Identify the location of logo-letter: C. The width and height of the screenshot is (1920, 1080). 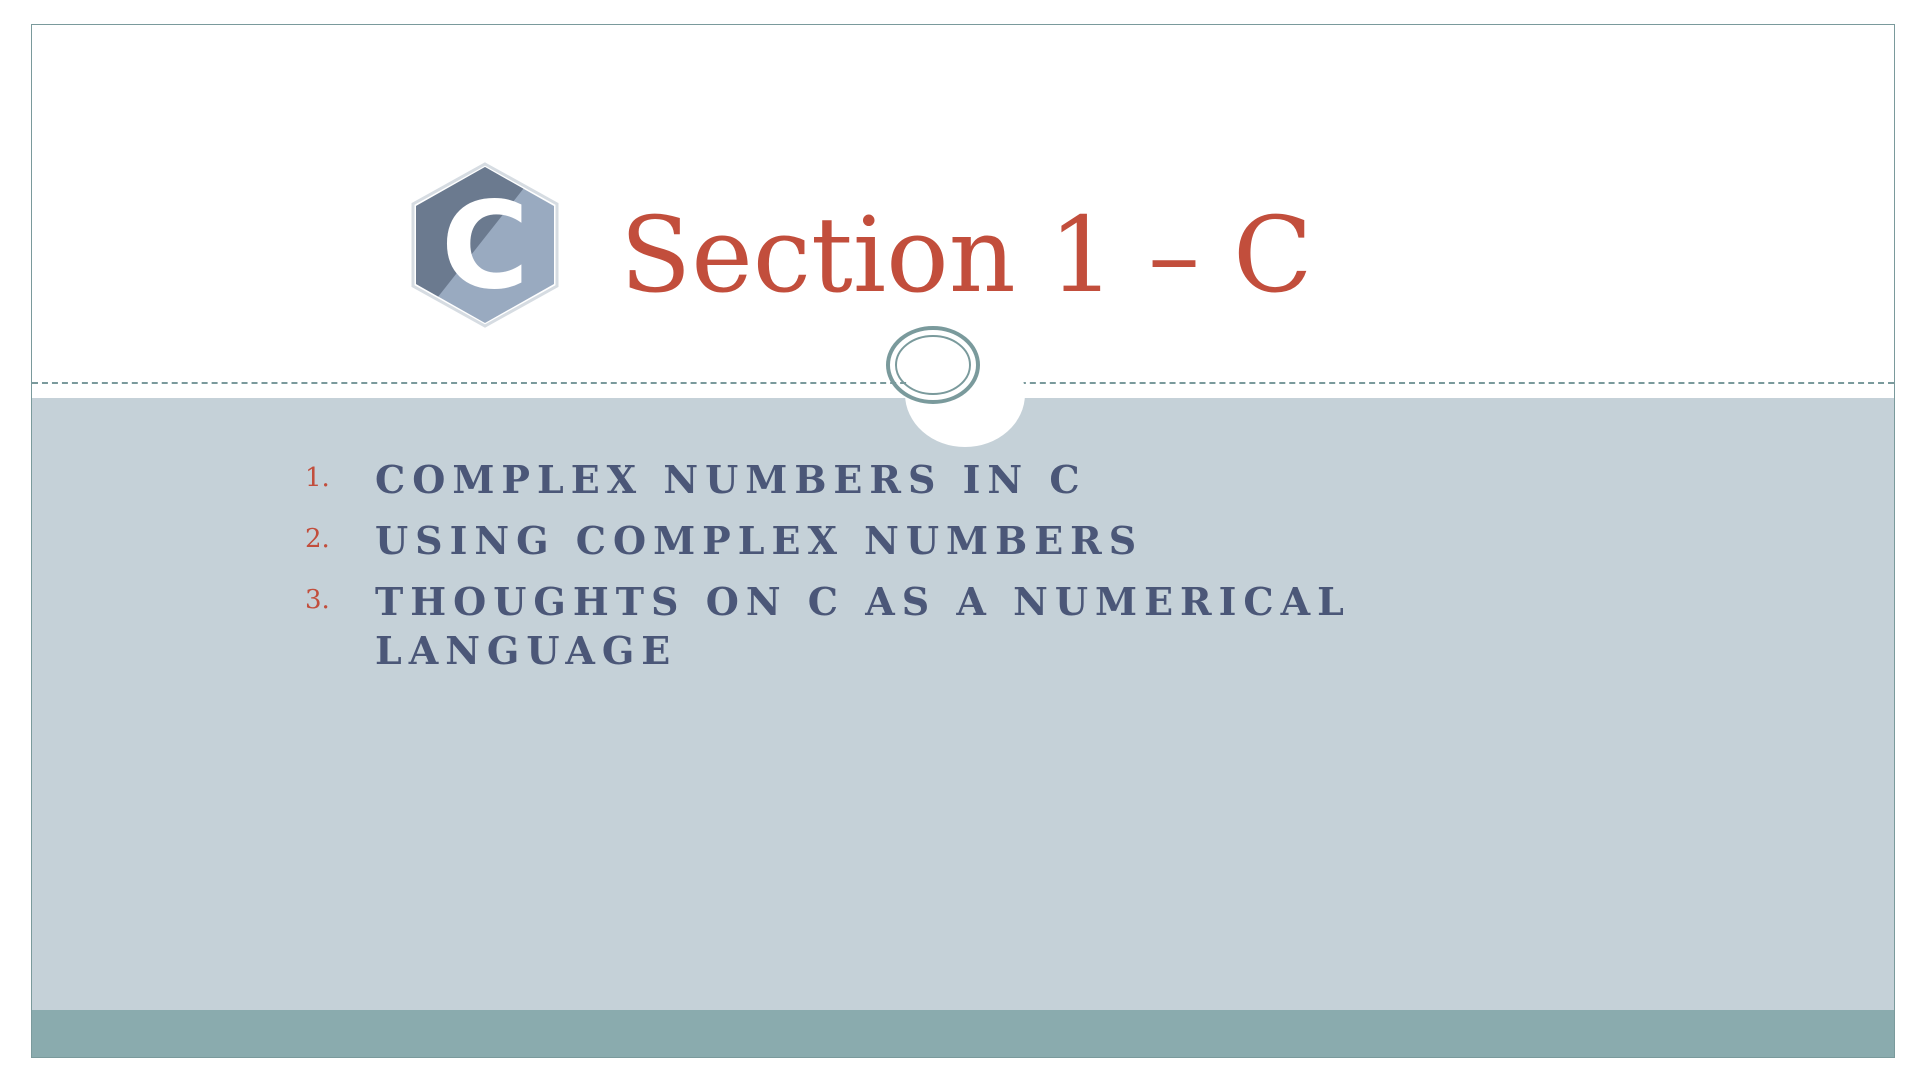
(485, 247).